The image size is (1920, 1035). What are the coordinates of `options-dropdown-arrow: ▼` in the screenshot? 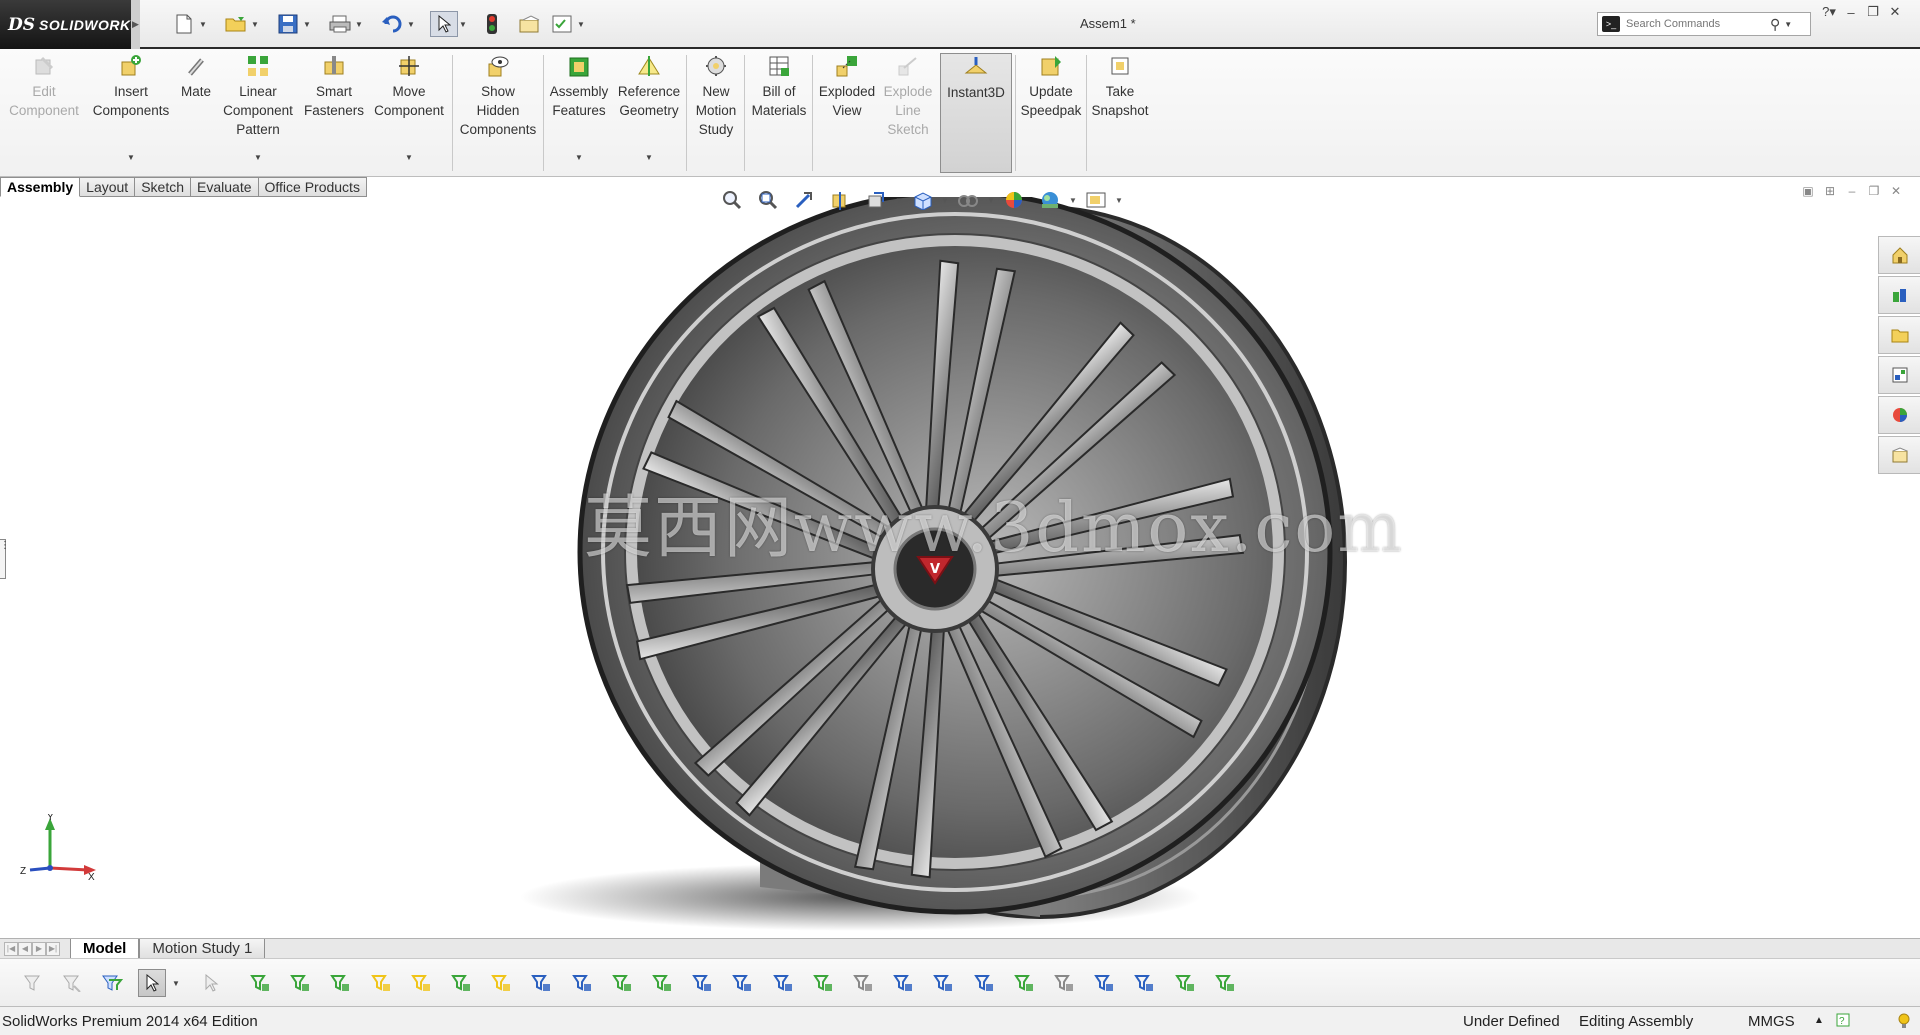 It's located at (581, 24).